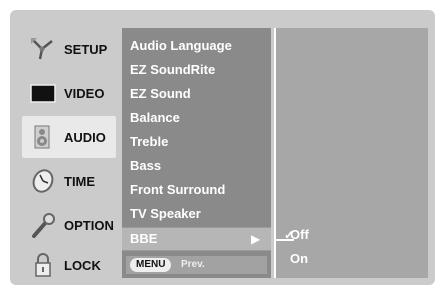 The image size is (443, 293). I want to click on menu-footer: MENU Prev., so click(196, 265).